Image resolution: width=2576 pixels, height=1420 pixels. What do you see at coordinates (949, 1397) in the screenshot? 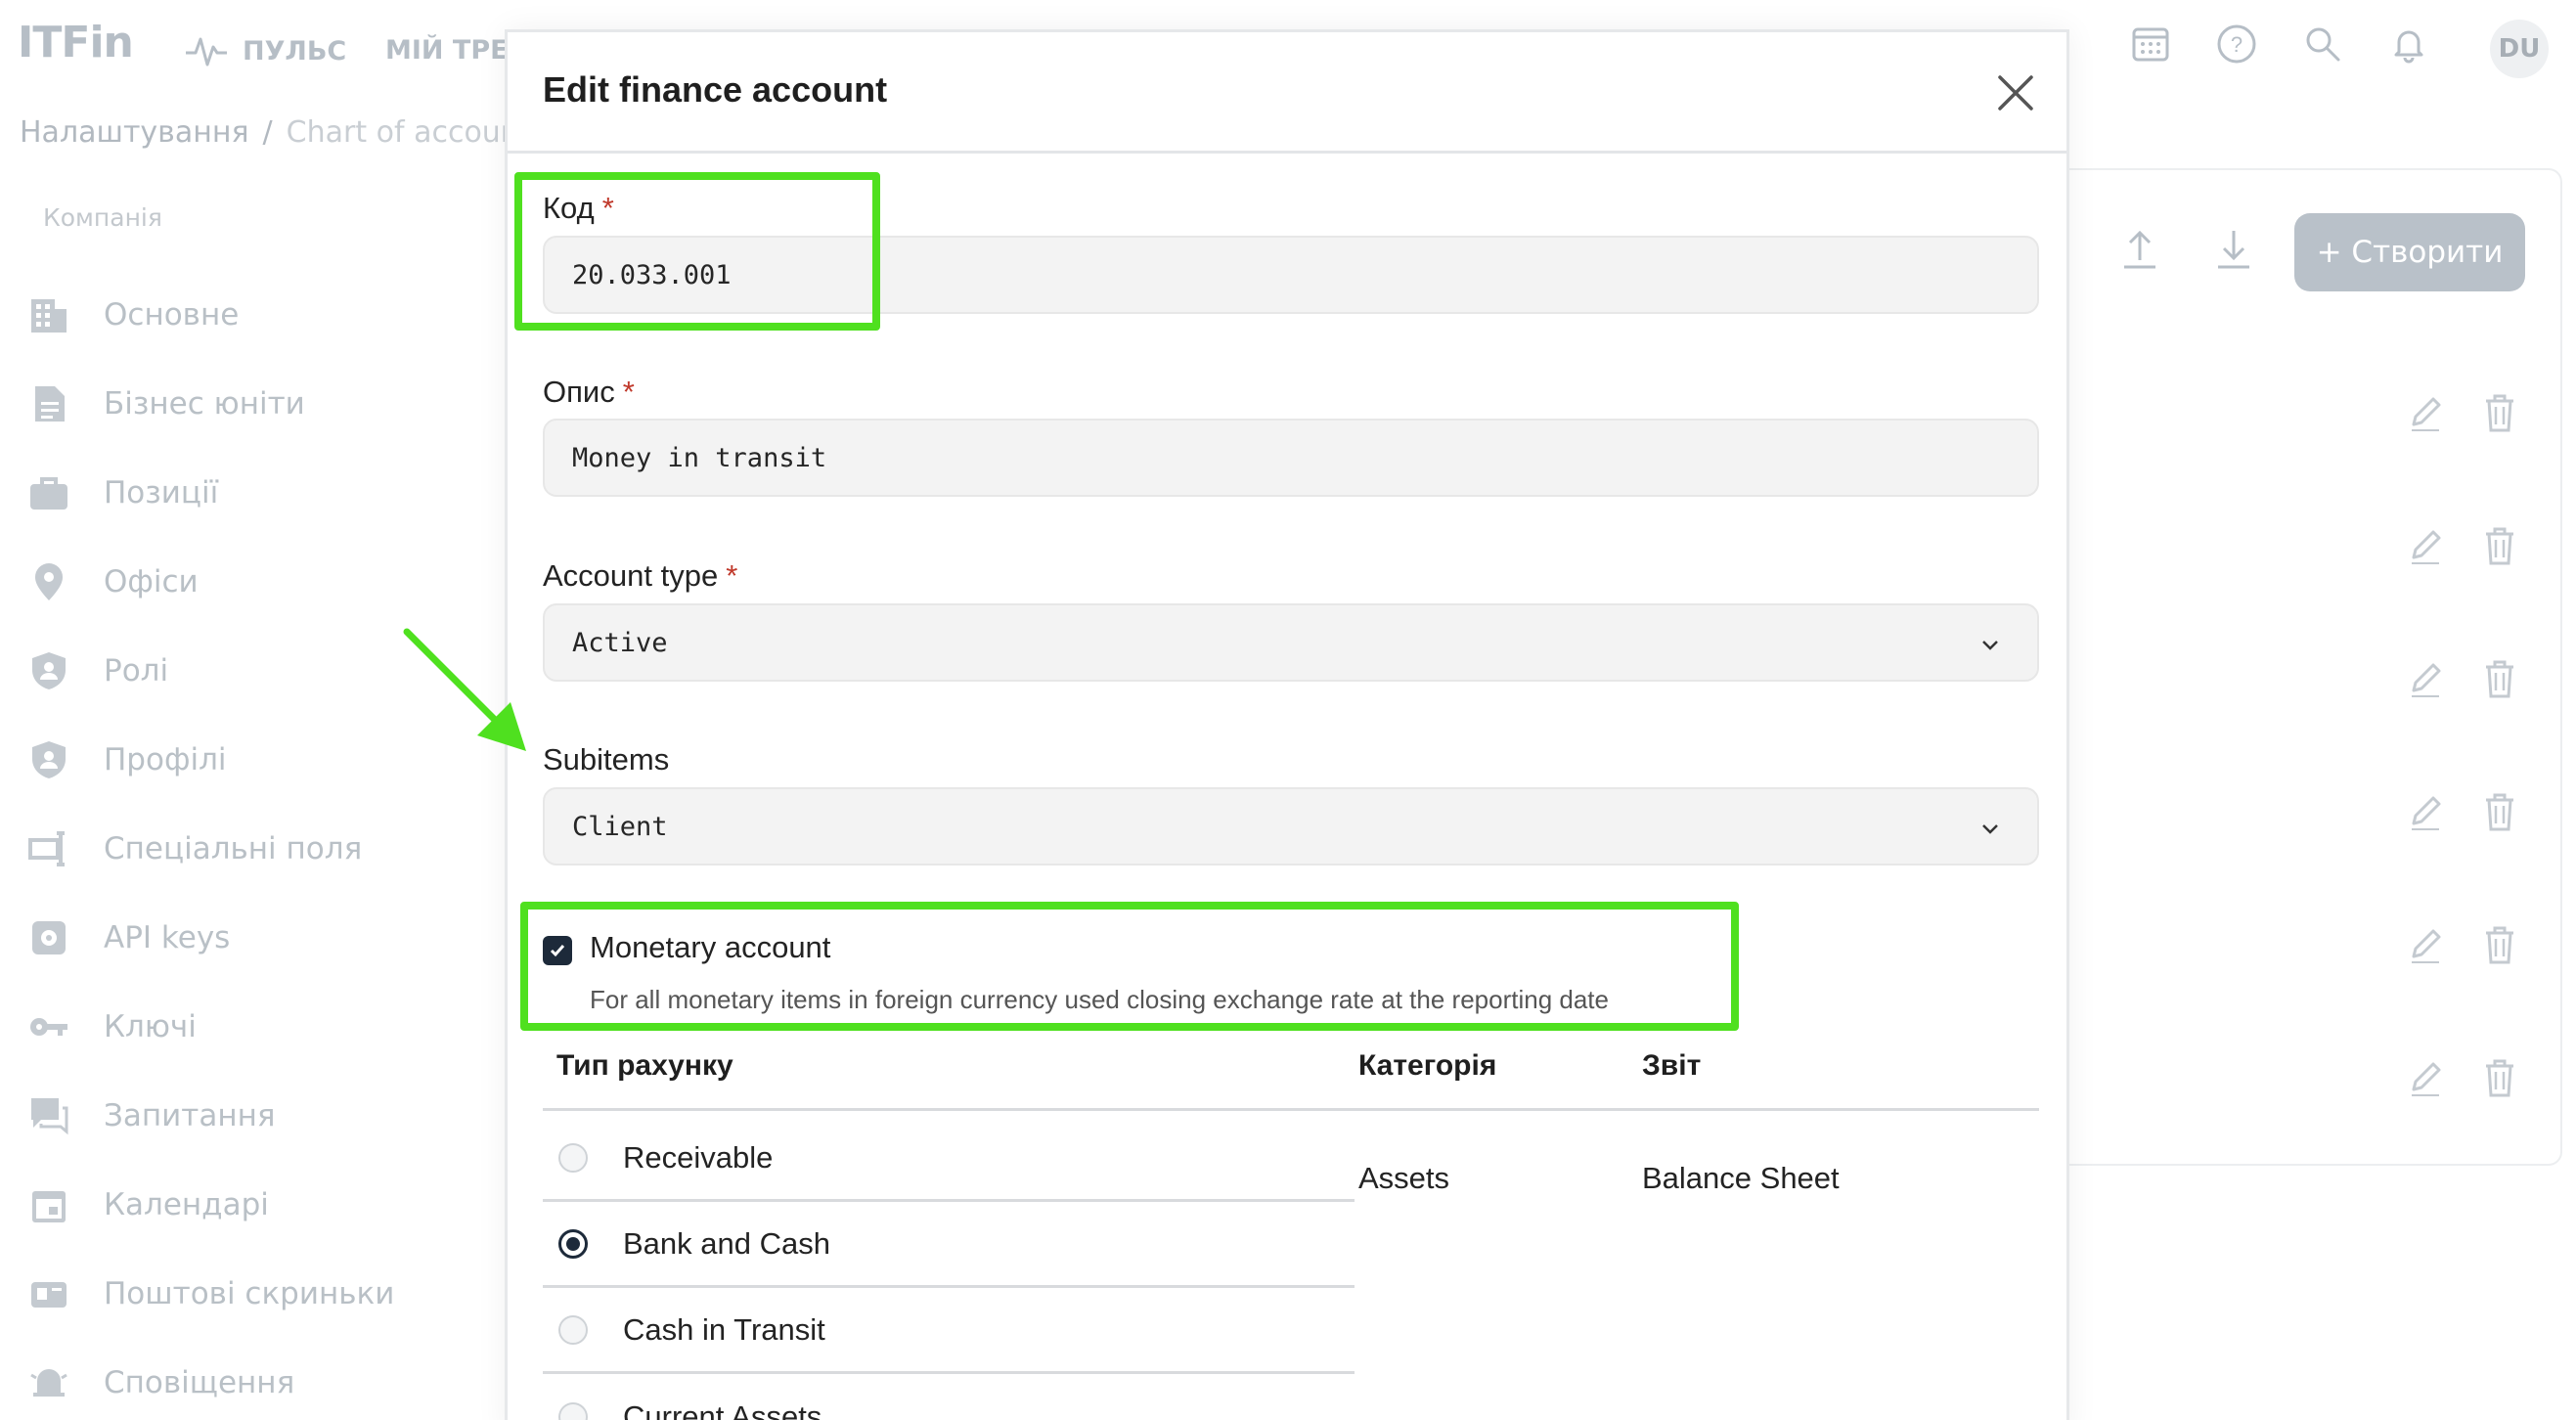
I see `account-type-option-current-assets: Current Assets` at bounding box center [949, 1397].